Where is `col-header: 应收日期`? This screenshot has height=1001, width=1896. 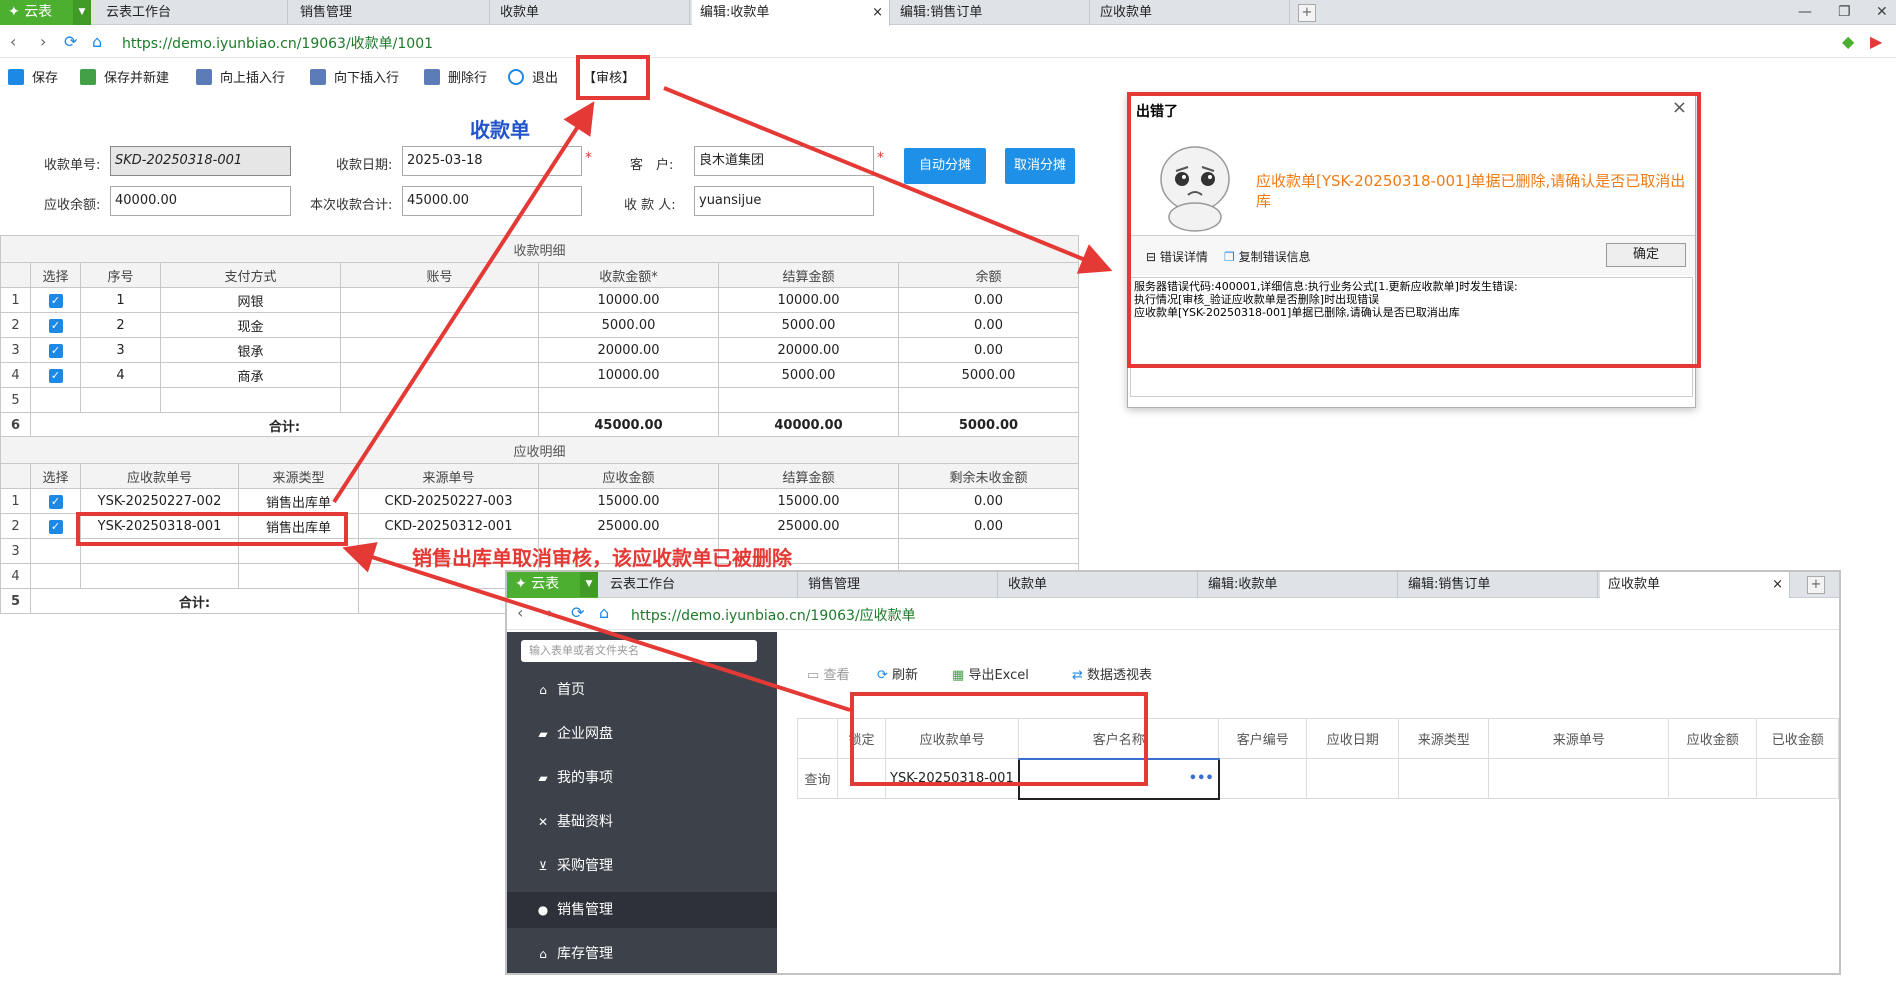 col-header: 应收日期 is located at coordinates (1353, 738).